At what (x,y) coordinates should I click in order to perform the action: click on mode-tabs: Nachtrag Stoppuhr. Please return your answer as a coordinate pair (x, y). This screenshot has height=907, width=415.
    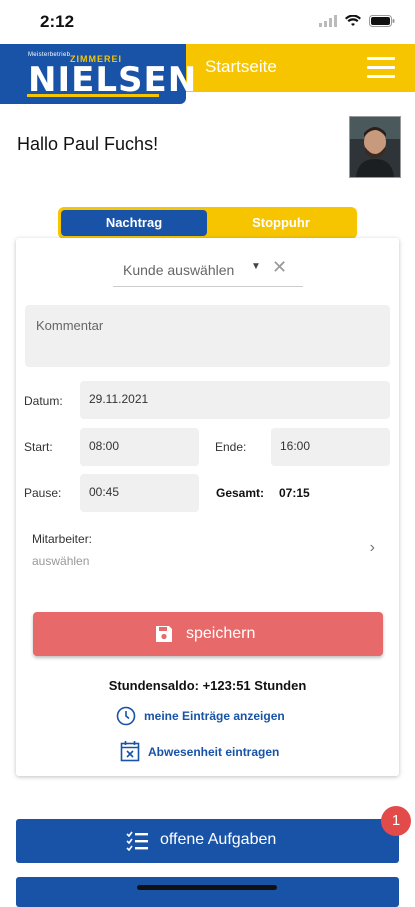
    Looking at the image, I should click on (207, 223).